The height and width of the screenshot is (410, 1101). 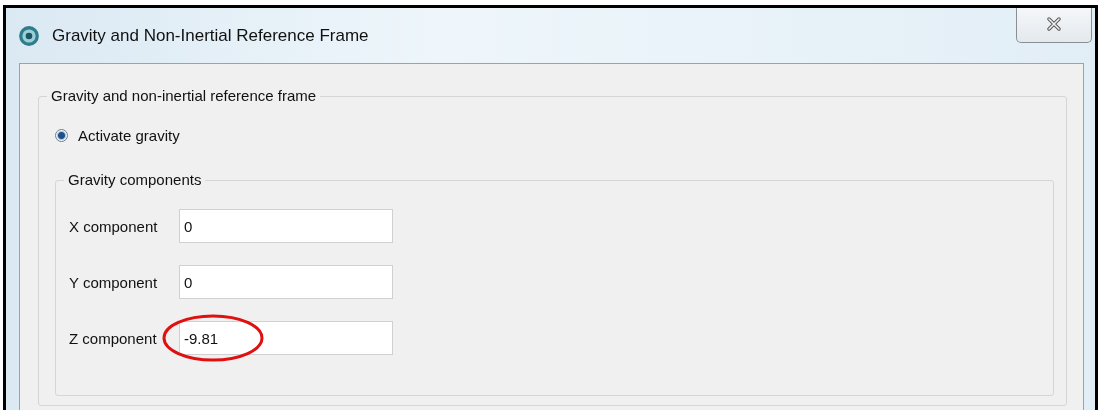 I want to click on close-icon, so click(x=1054, y=23).